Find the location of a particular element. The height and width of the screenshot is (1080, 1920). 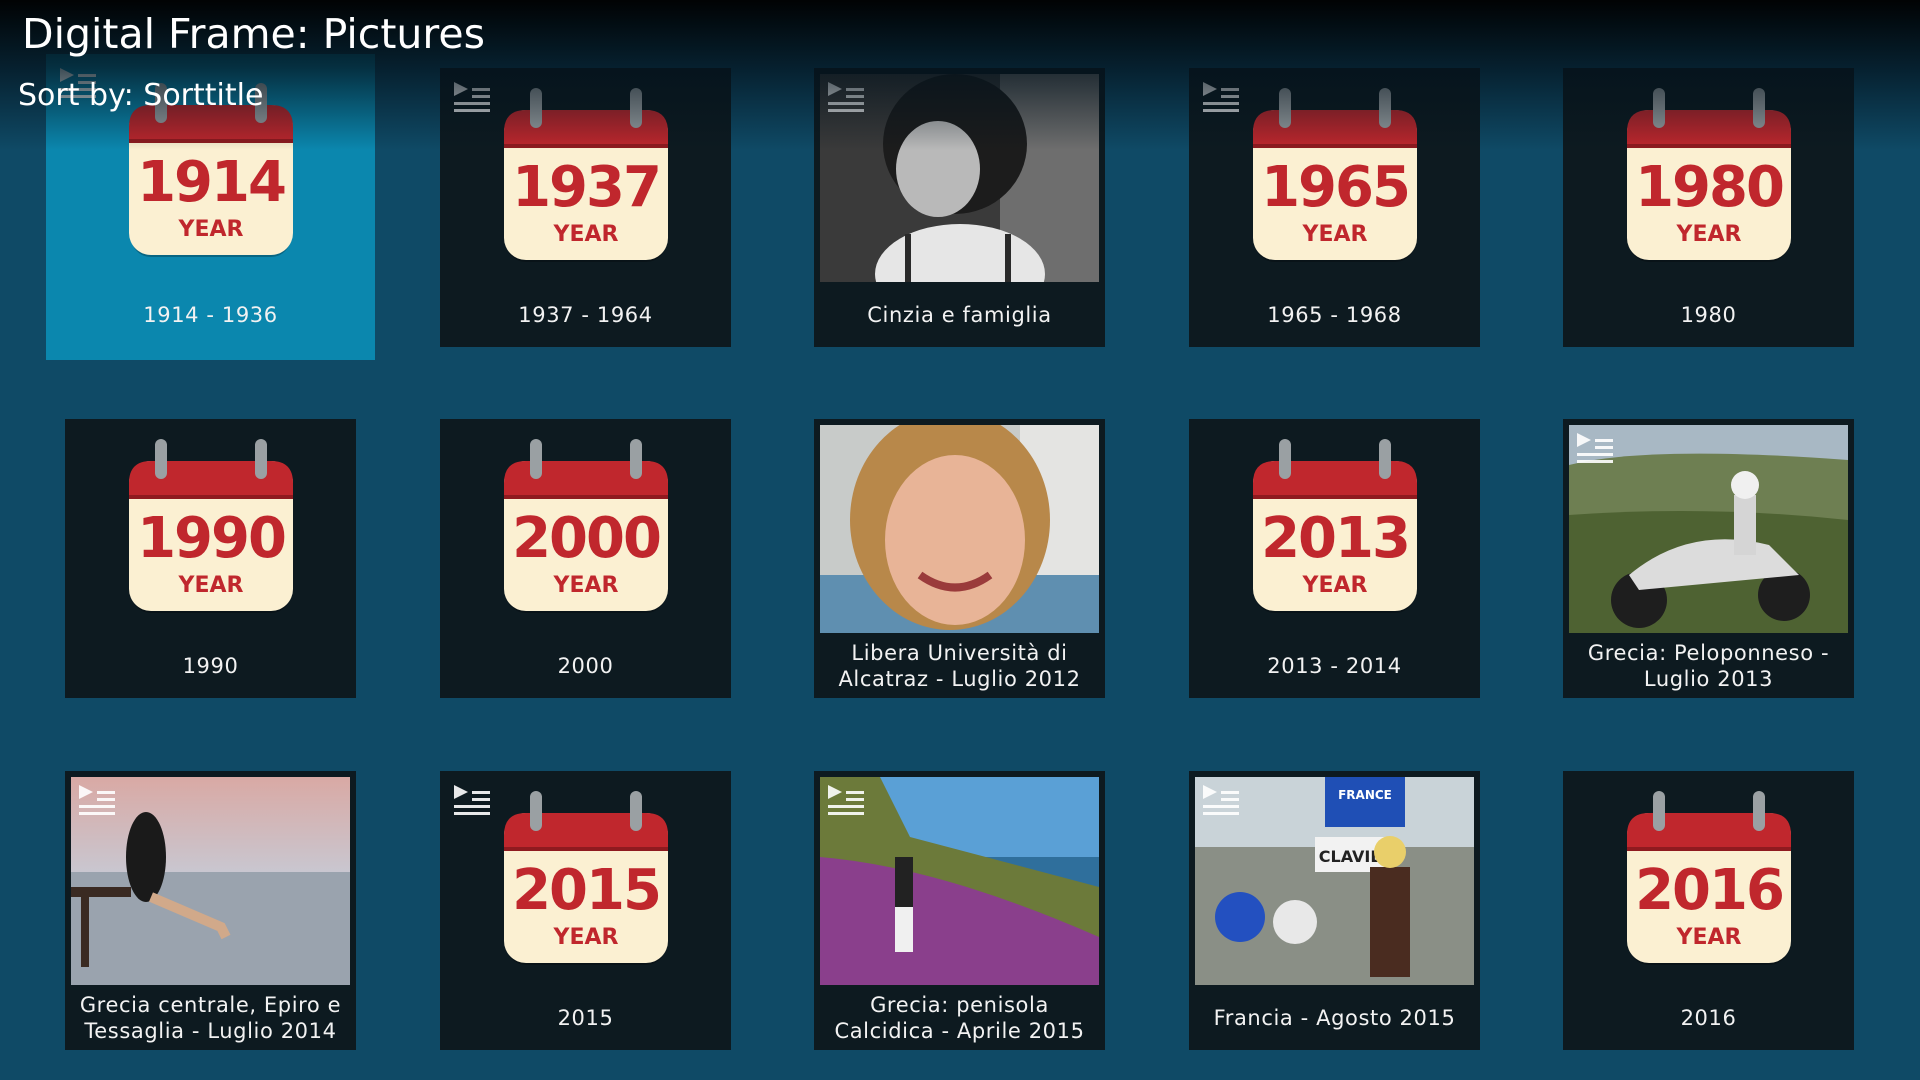

calendar-icon: 1937YEAR is located at coordinates (585, 175).